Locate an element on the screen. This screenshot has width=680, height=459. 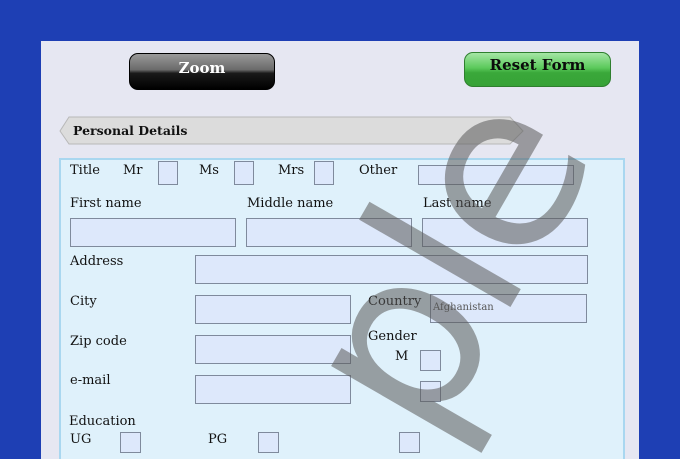
gender-m-checkbox is located at coordinates (430, 360).